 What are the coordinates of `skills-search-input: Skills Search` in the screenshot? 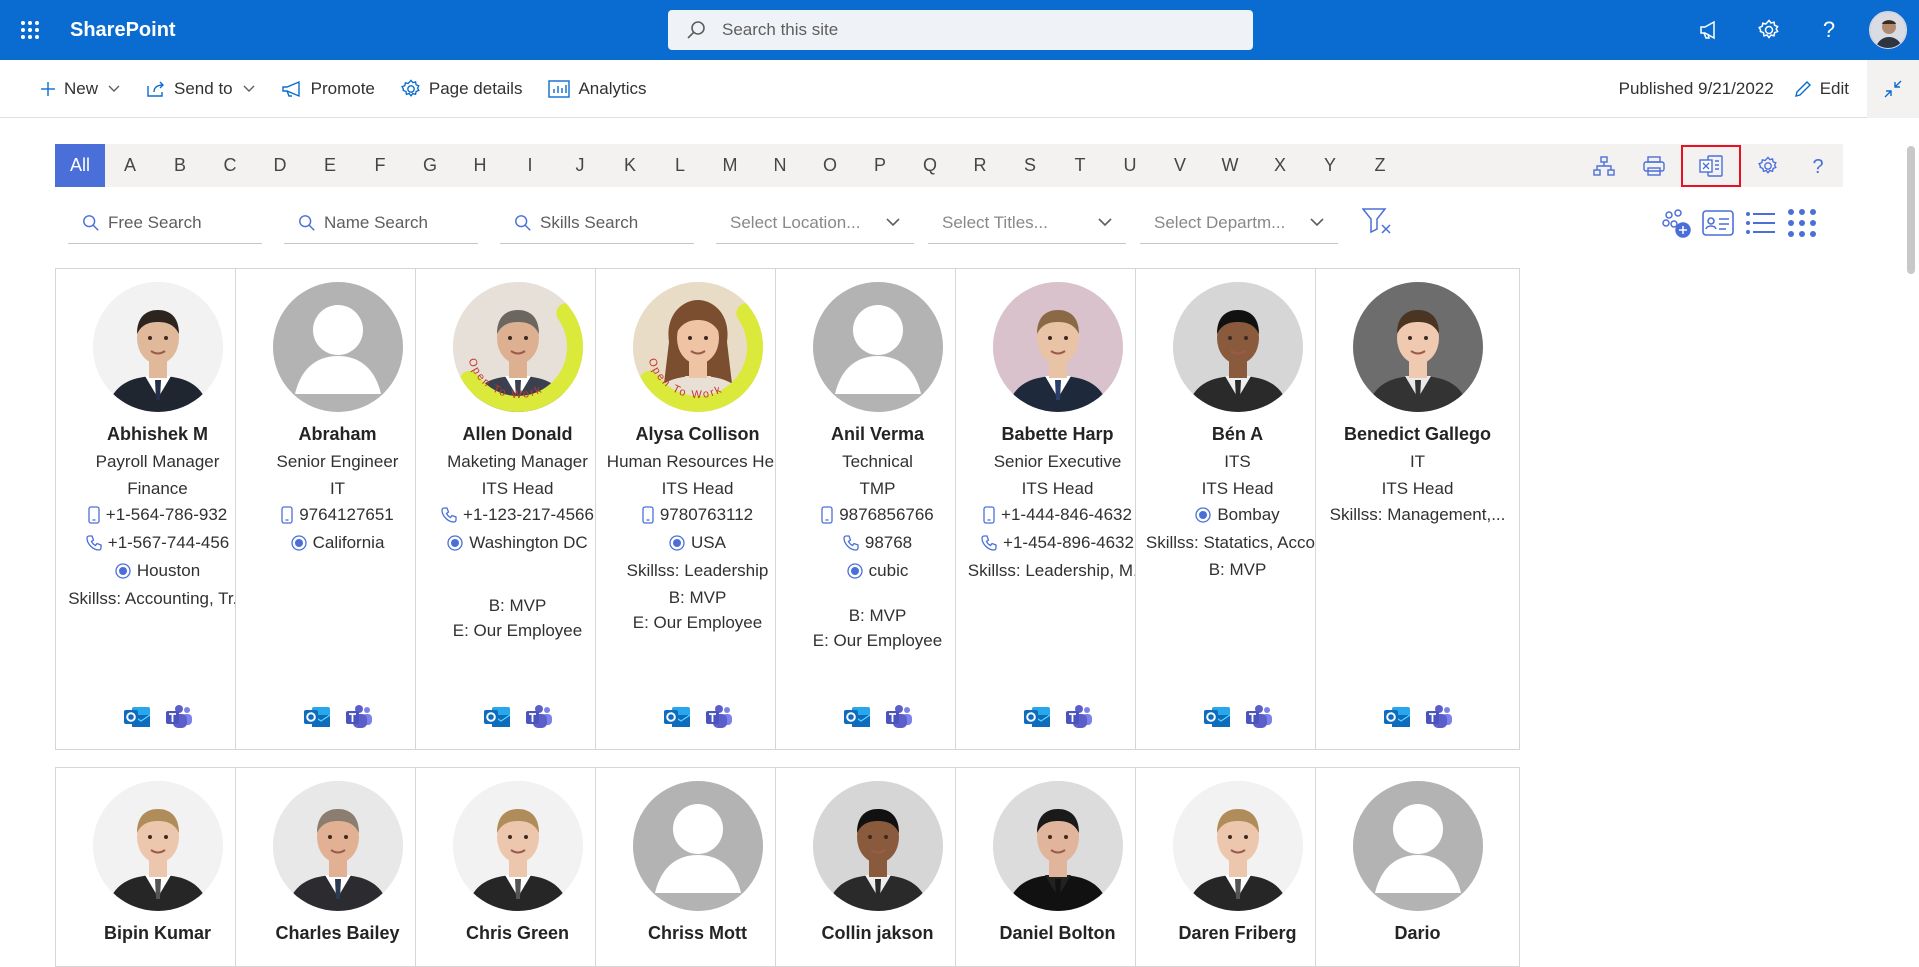 It's located at (597, 223).